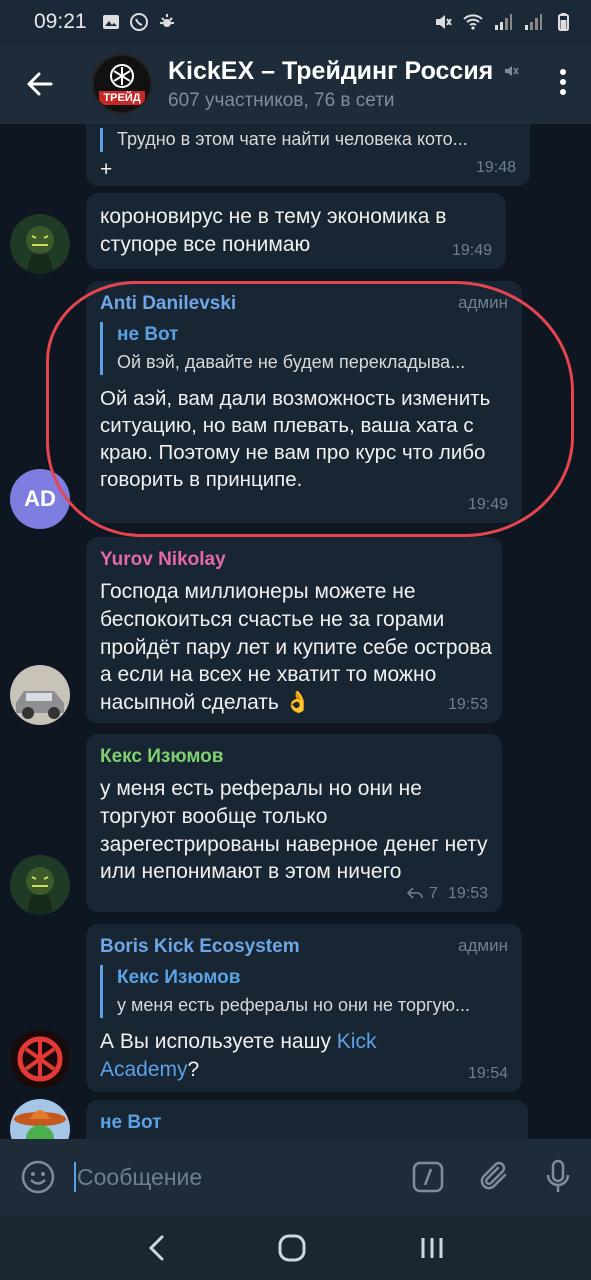  What do you see at coordinates (292, 1248) in the screenshot?
I see `nav-home-icon` at bounding box center [292, 1248].